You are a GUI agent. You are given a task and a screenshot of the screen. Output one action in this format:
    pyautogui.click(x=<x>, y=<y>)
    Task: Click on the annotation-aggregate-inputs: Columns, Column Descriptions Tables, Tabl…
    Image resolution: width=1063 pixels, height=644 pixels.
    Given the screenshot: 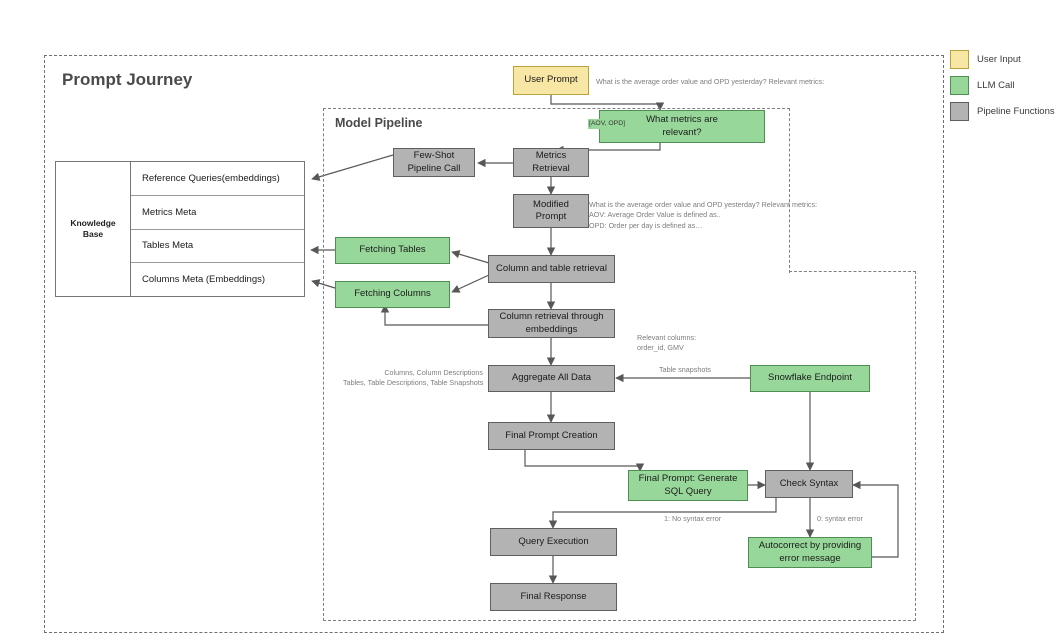 What is the action you would take?
    pyautogui.click(x=413, y=378)
    